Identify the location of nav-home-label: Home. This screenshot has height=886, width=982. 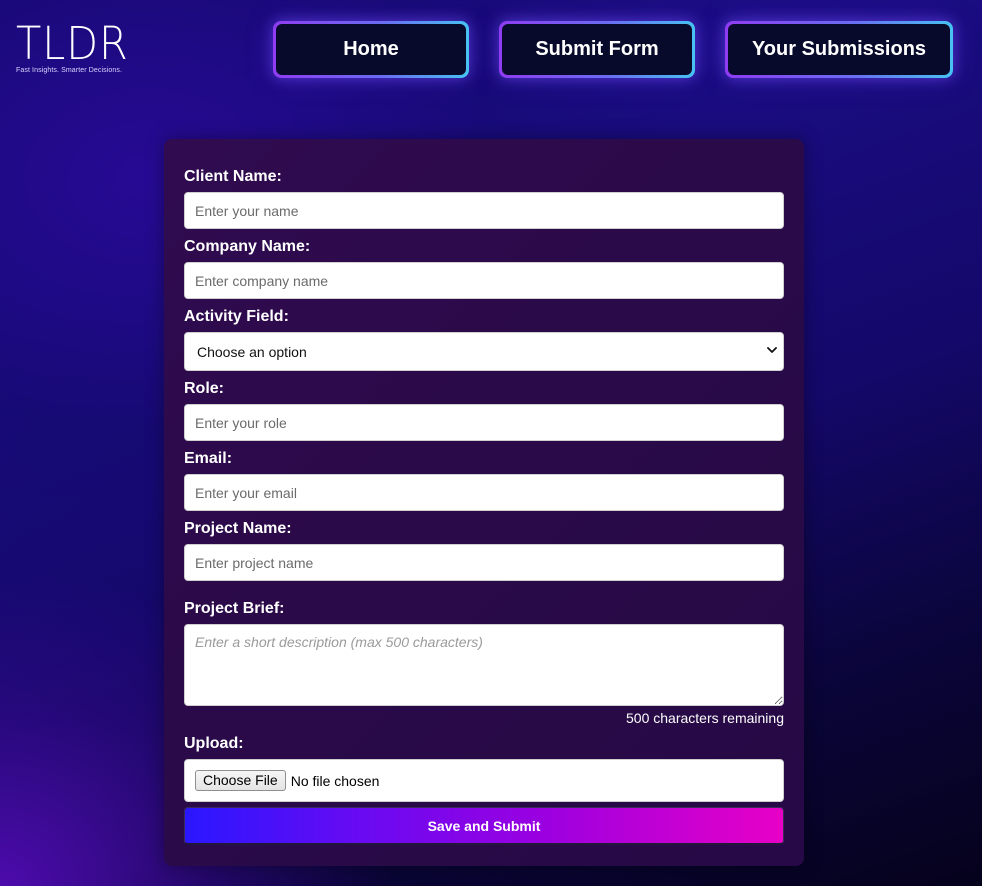
(371, 49).